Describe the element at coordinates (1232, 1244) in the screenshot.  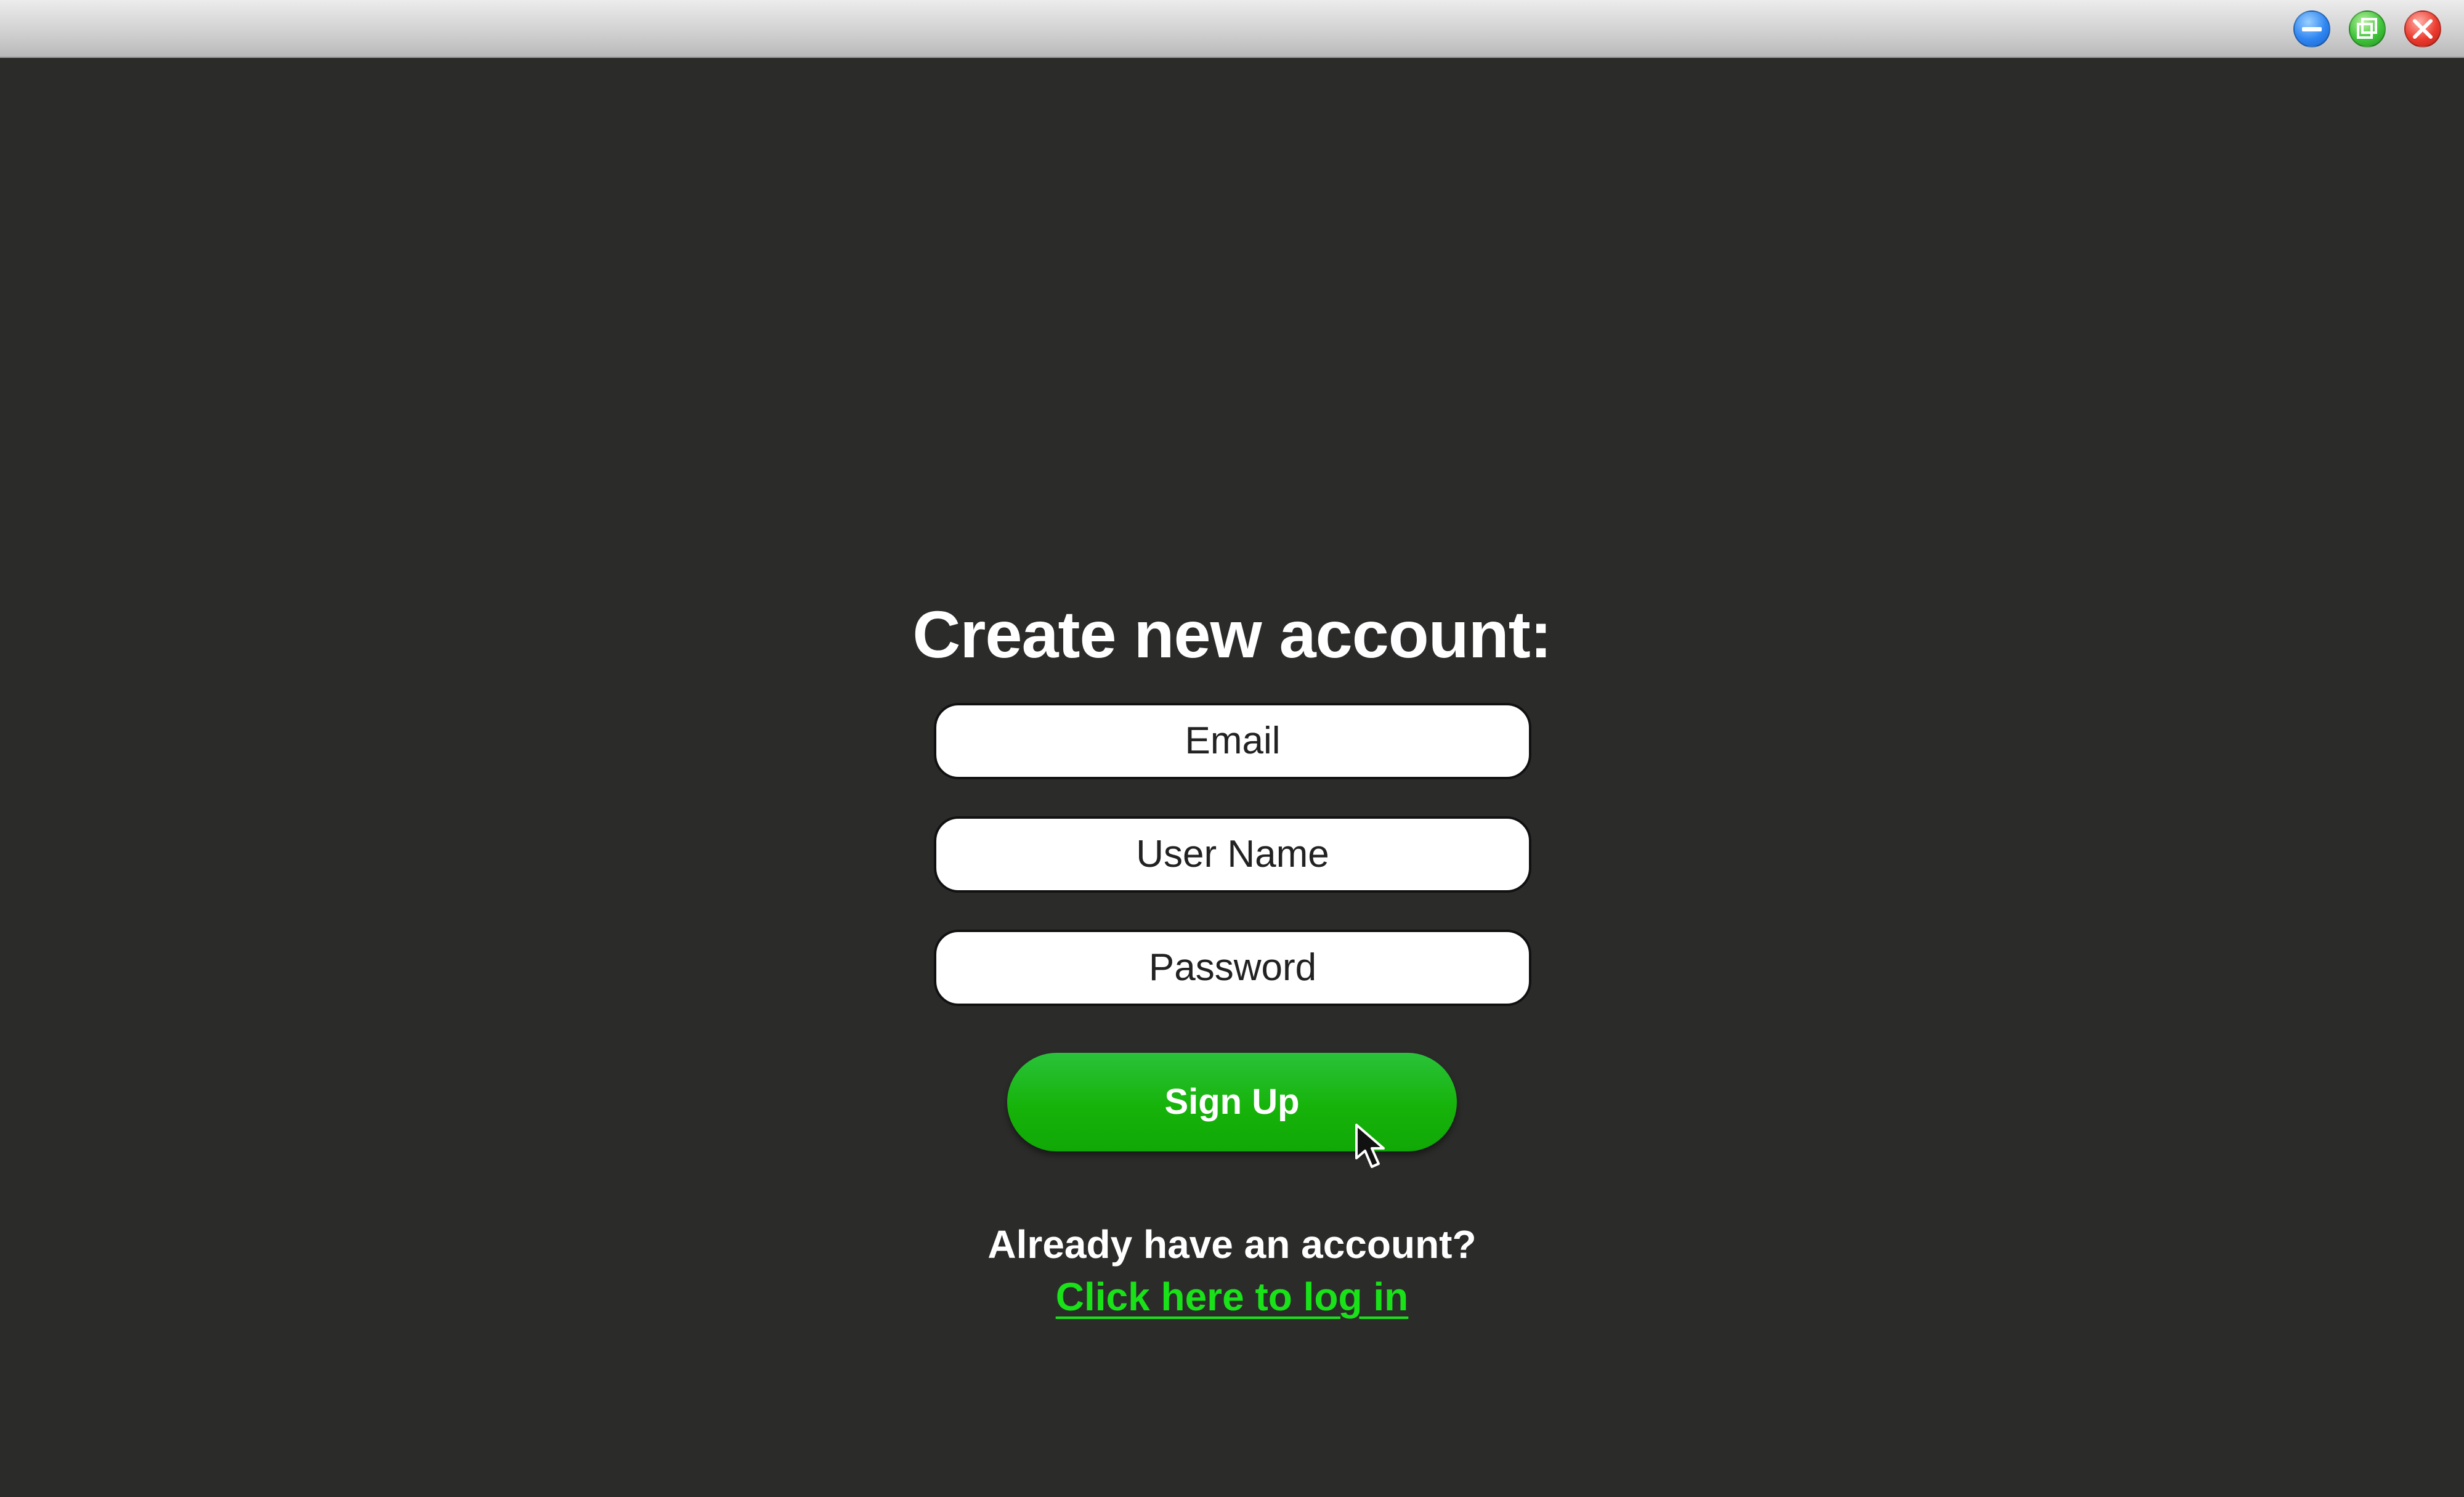
I see `login-prompt: Already have an account?` at that location.